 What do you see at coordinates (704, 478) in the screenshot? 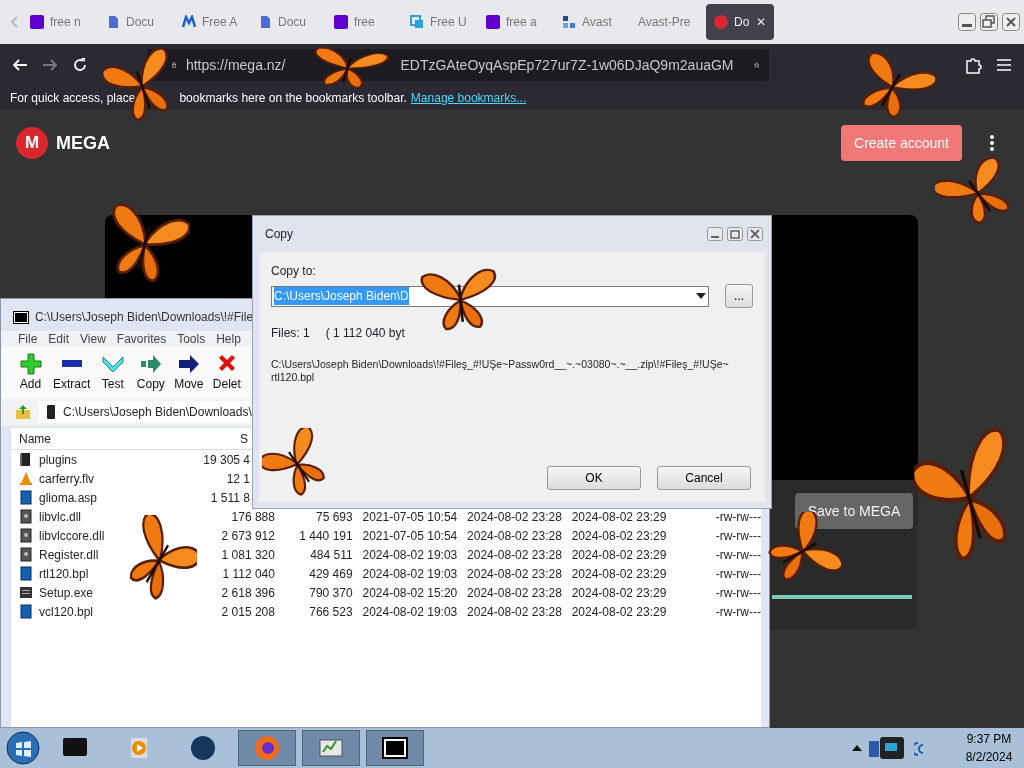
I see `dialog-button: Cancel` at bounding box center [704, 478].